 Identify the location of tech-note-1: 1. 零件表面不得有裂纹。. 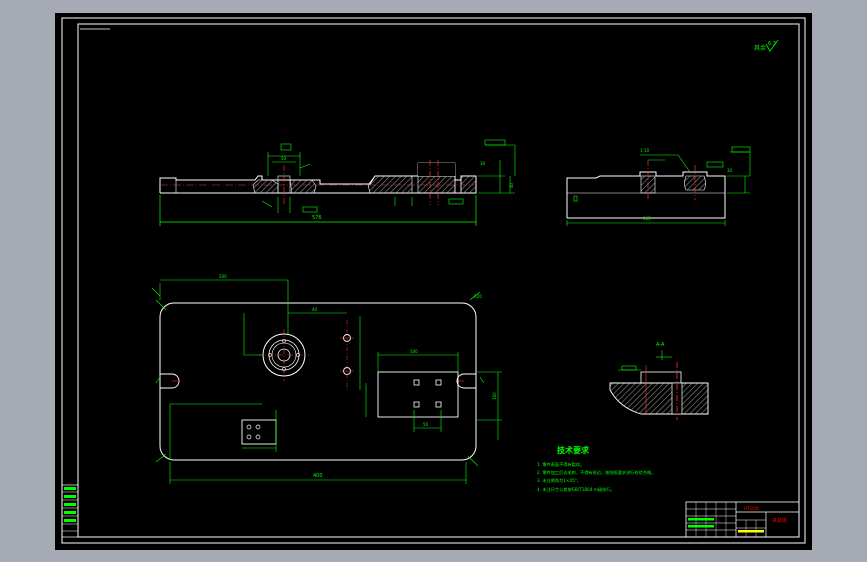
(560, 464).